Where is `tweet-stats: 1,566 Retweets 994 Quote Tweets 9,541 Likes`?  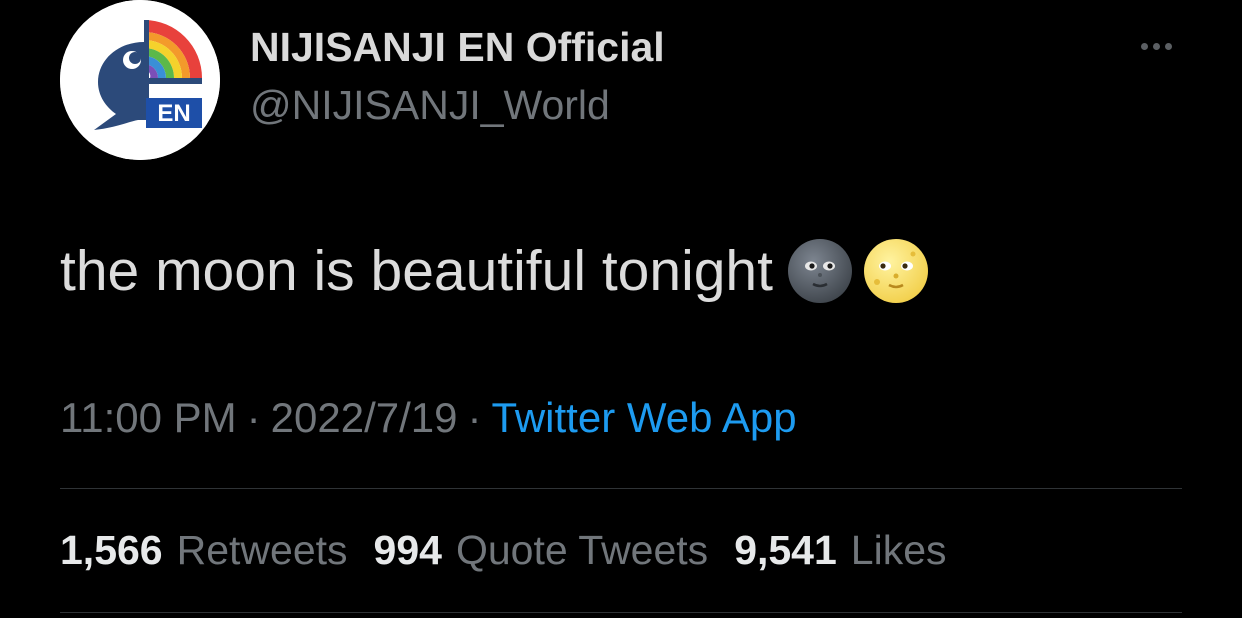
tweet-stats: 1,566 Retweets 994 Quote Tweets 9,541 Likes is located at coordinates (516, 550).